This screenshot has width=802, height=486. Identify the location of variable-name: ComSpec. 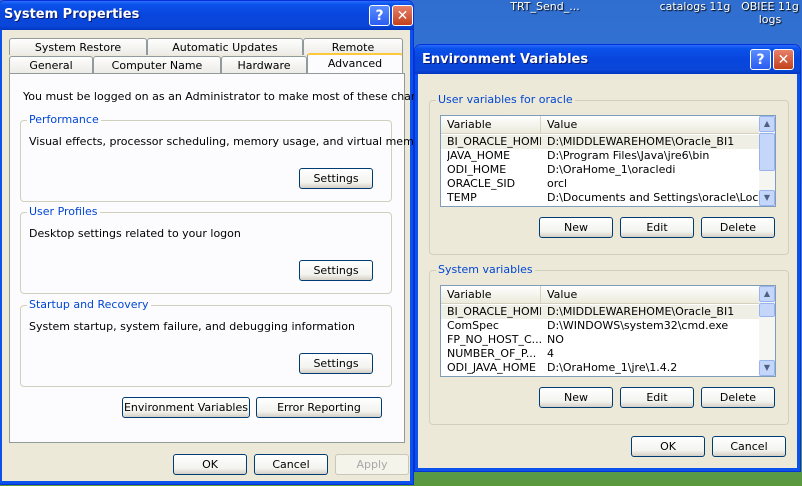
(473, 325).